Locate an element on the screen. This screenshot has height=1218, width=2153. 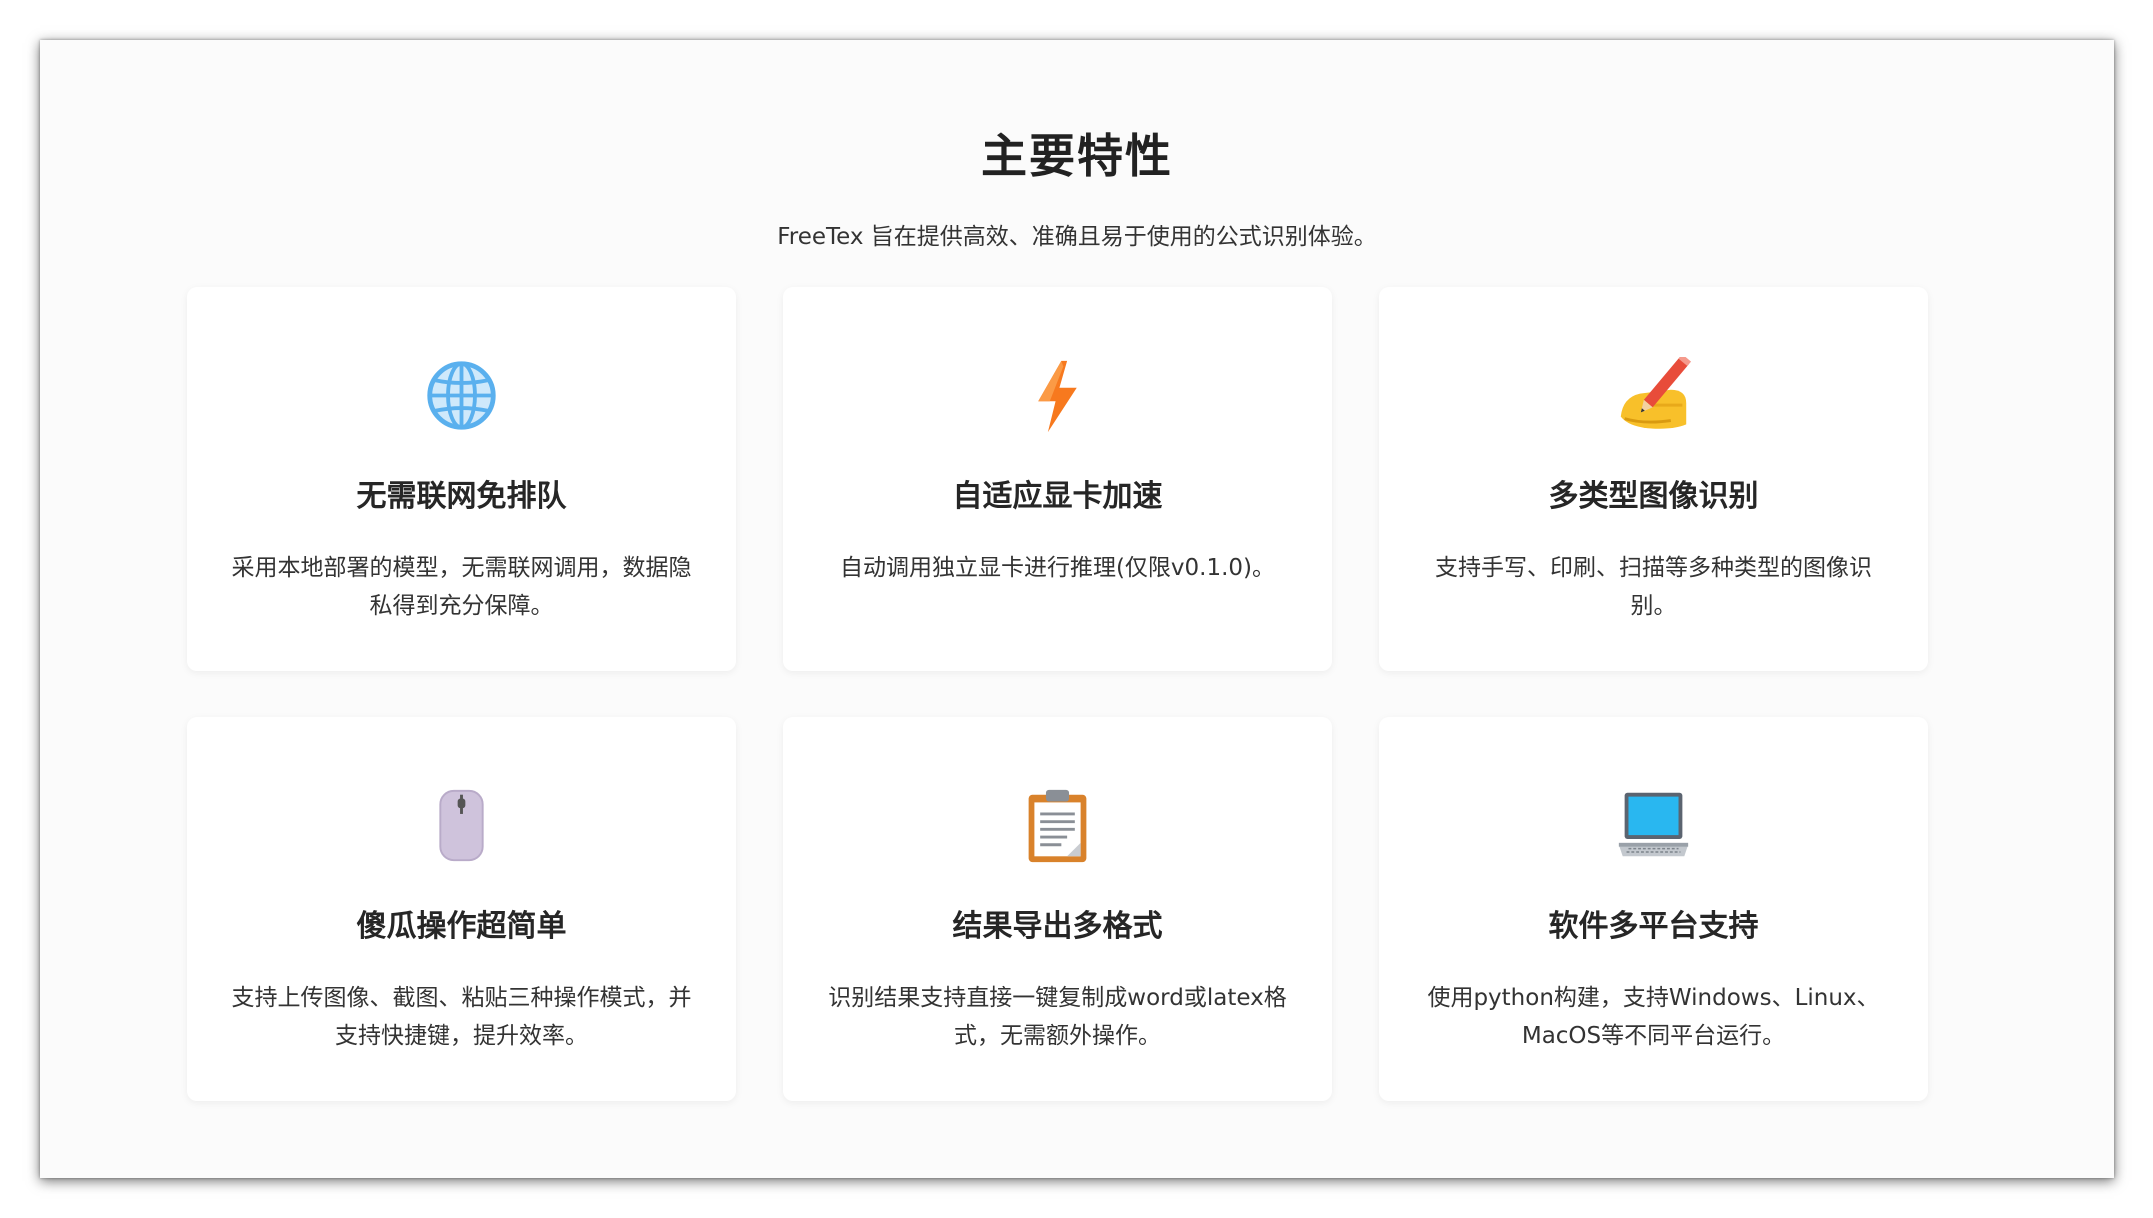
feature-card-gpu: 自适应显卡加速 自动调用独立显卡进行推理(仅限v0.1.0)。 is located at coordinates (1057, 479).